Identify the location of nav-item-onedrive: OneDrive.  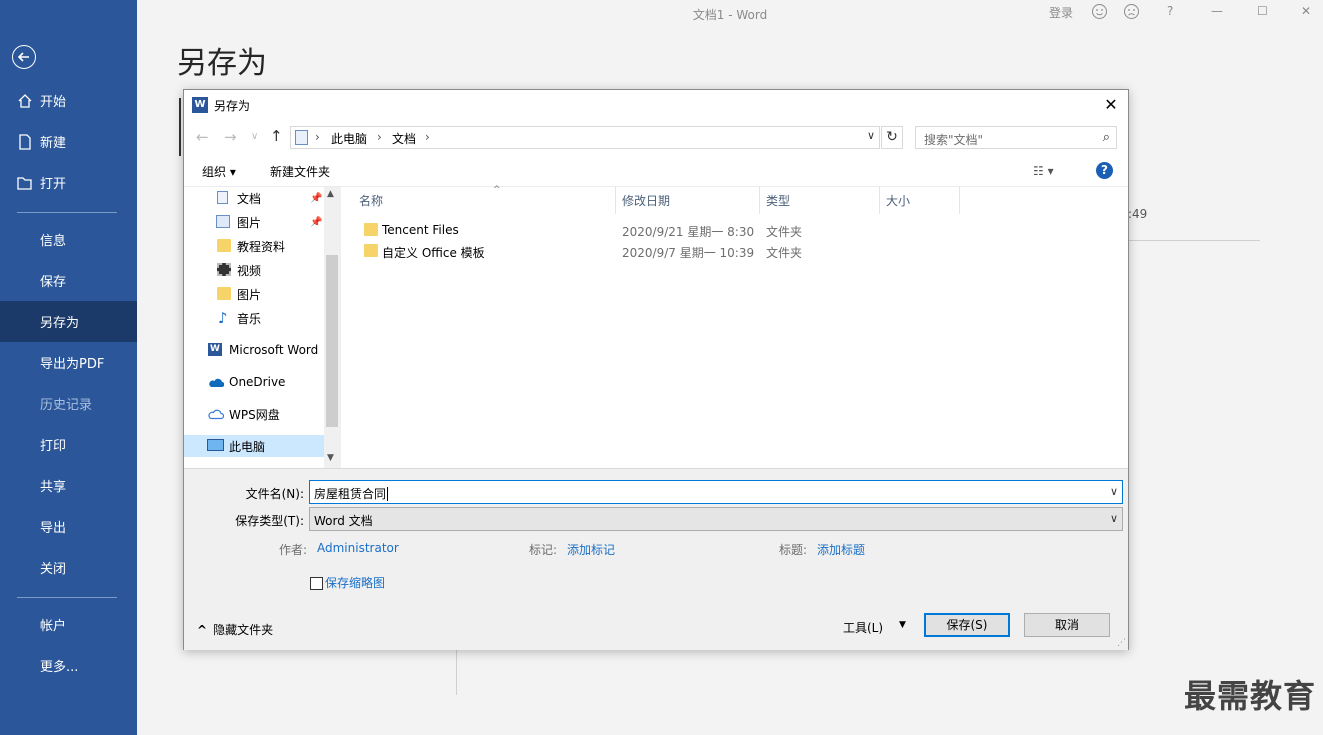
(254, 382).